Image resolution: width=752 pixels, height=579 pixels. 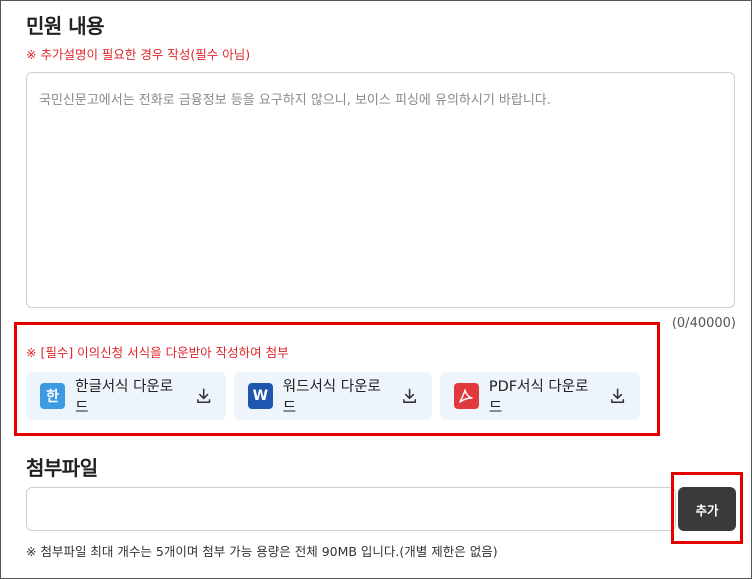 I want to click on add-attachment-button: 추가, so click(x=707, y=509).